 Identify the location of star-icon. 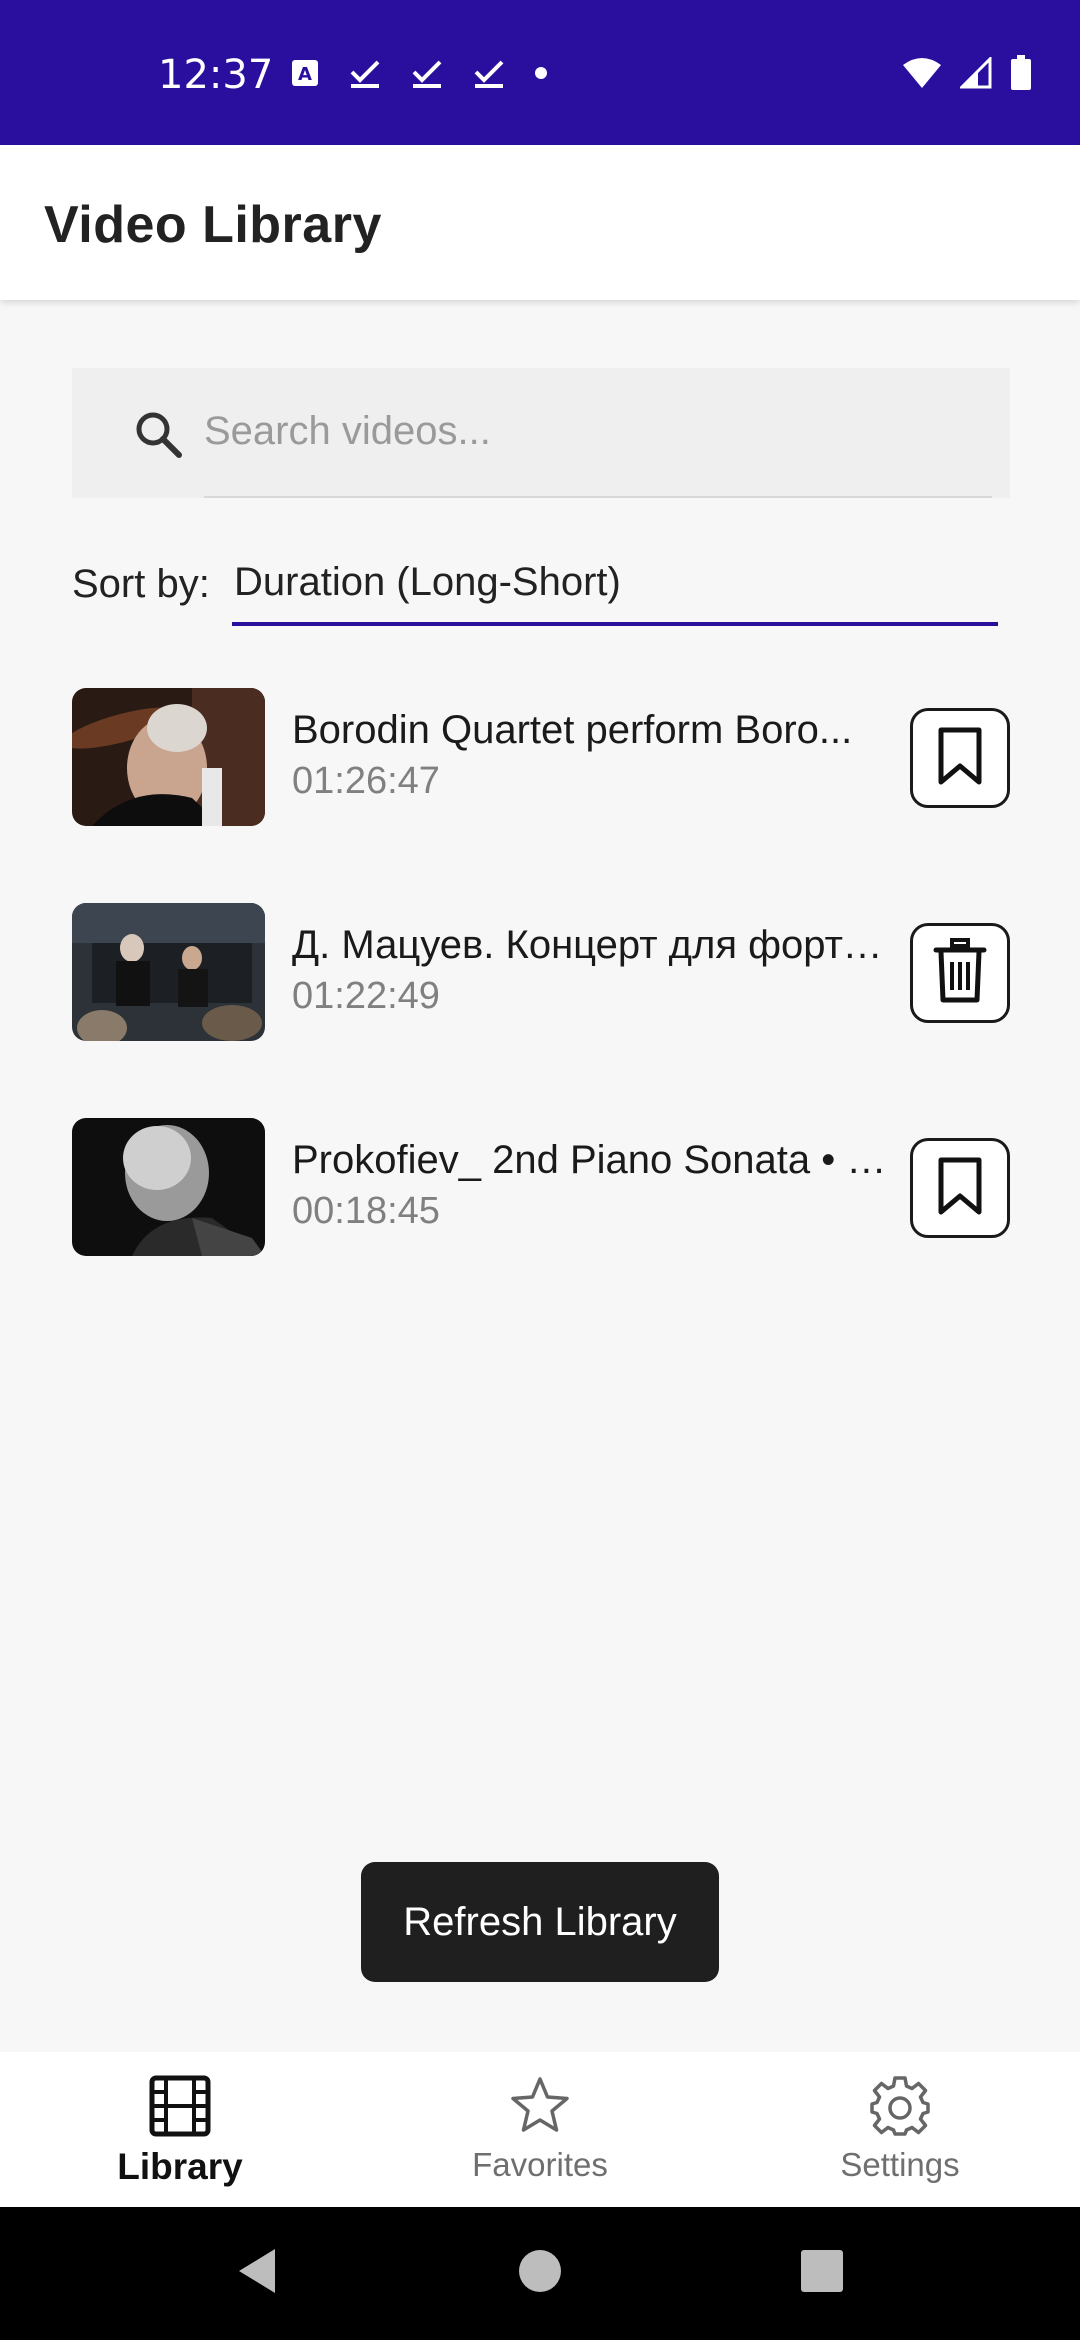
(540, 2106).